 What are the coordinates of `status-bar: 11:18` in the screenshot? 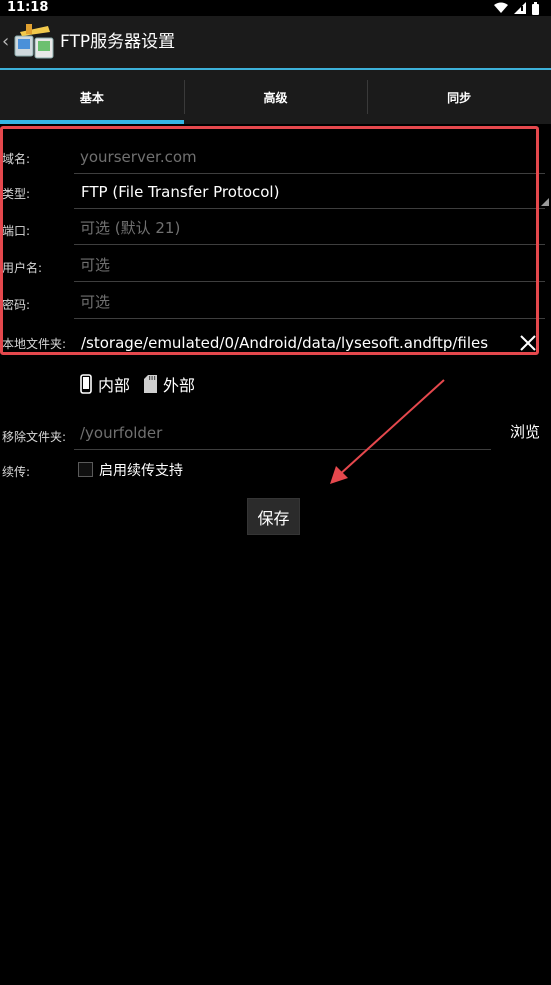 It's located at (275, 8).